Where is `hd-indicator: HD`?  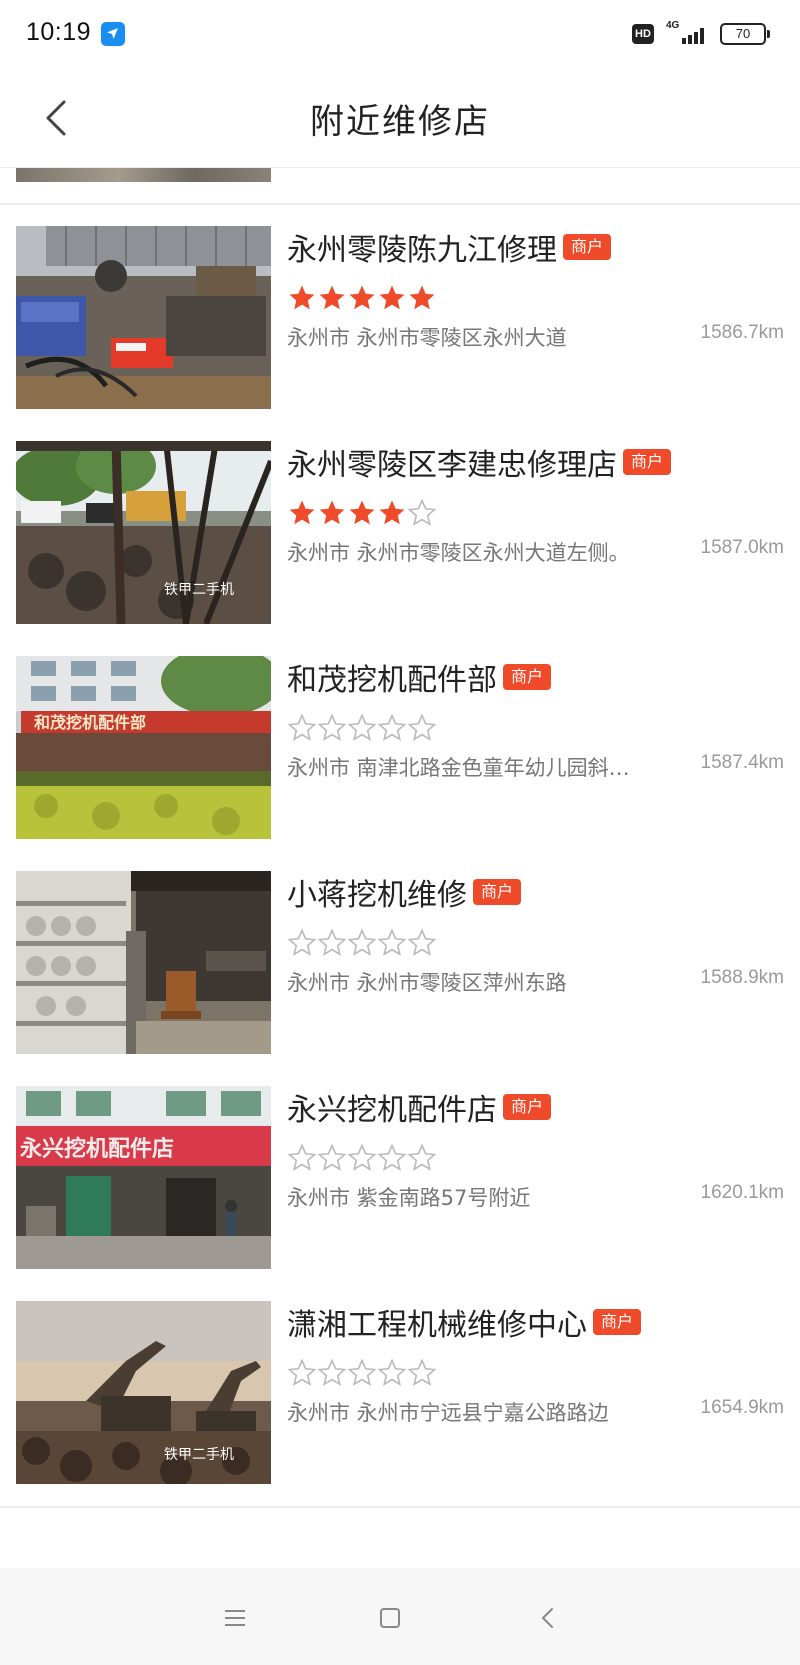
hd-indicator: HD is located at coordinates (643, 34).